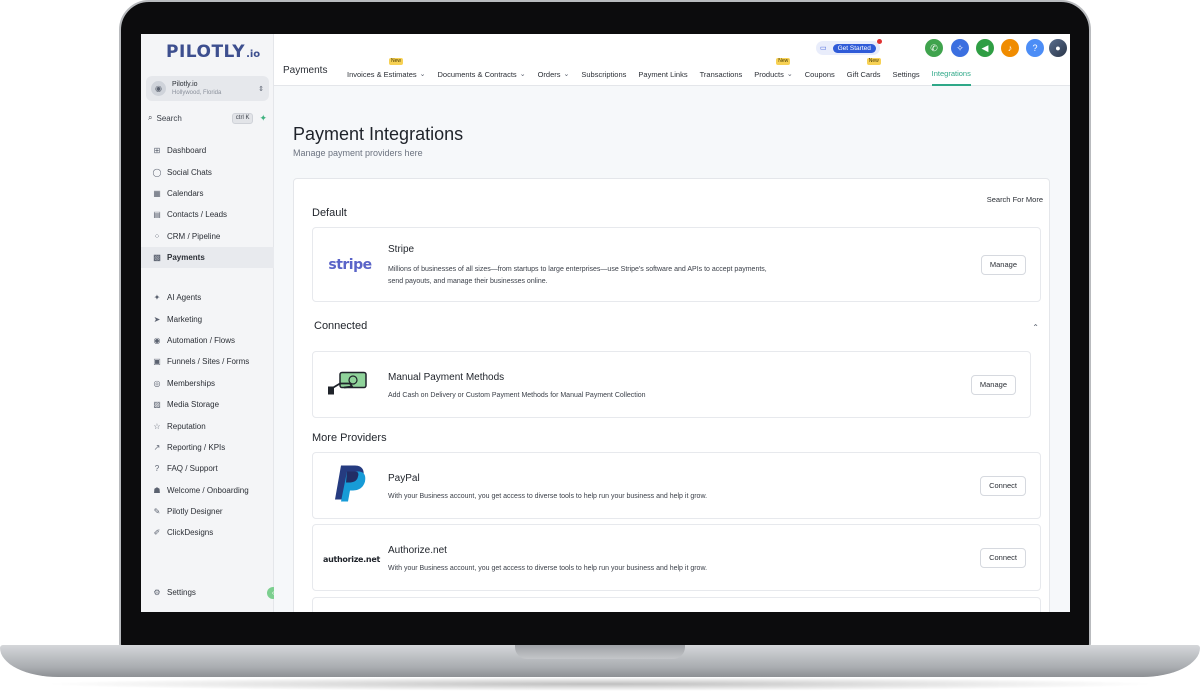 Image resolution: width=1200 pixels, height=700 pixels. Describe the element at coordinates (417, 550) in the screenshot. I see `provider-name: Authorize.net` at that location.